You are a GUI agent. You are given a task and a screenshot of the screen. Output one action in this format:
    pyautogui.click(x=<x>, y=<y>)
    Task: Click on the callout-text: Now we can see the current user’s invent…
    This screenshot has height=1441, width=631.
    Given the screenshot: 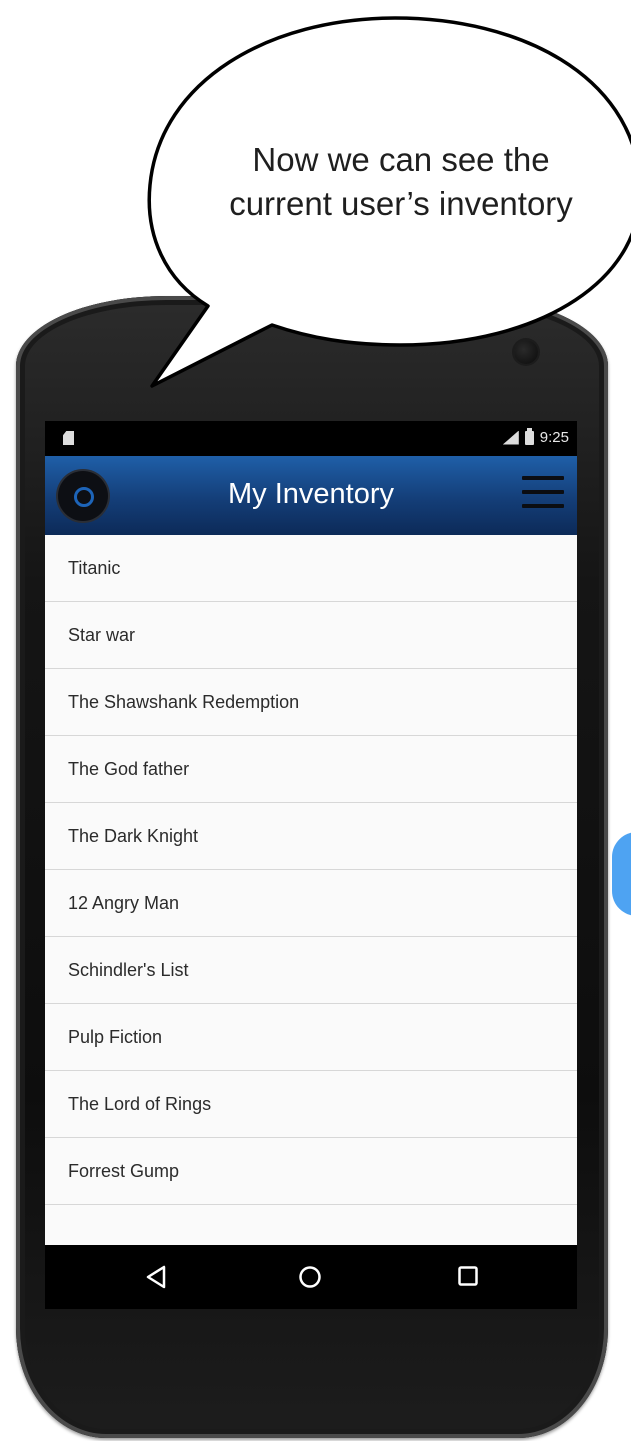 What is the action you would take?
    pyautogui.click(x=401, y=182)
    